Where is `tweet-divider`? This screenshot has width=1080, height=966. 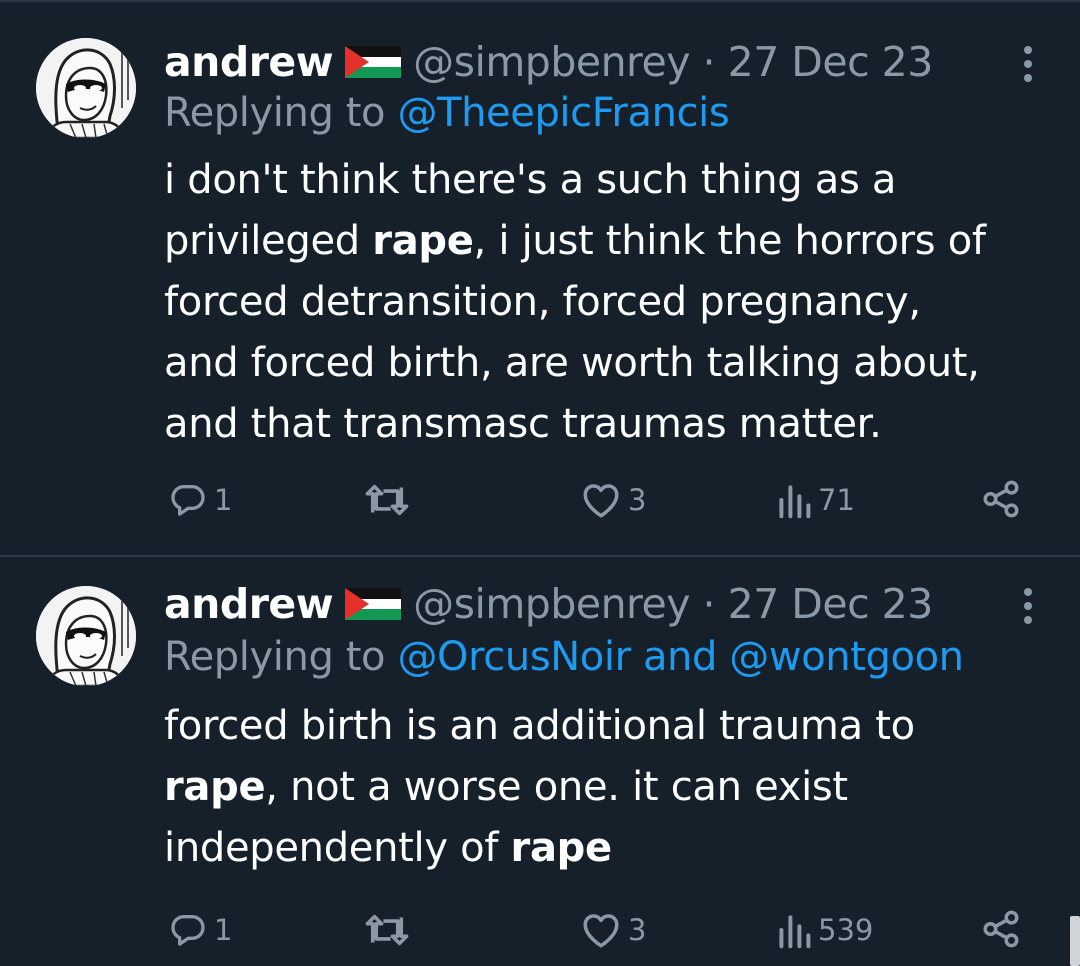
tweet-divider is located at coordinates (540, 556).